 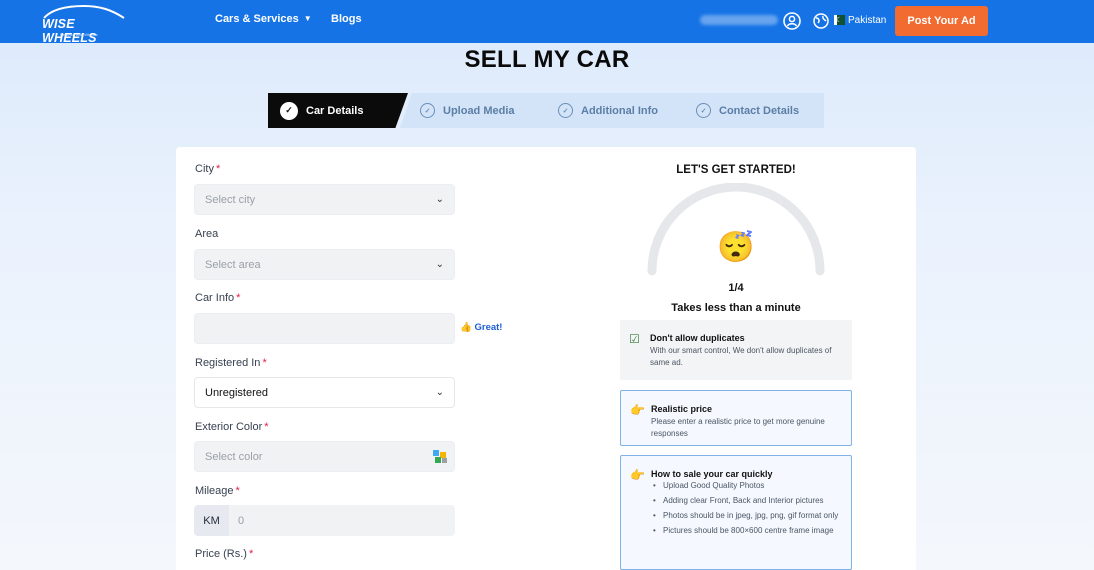 I want to click on blurred-user-name, so click(x=739, y=20).